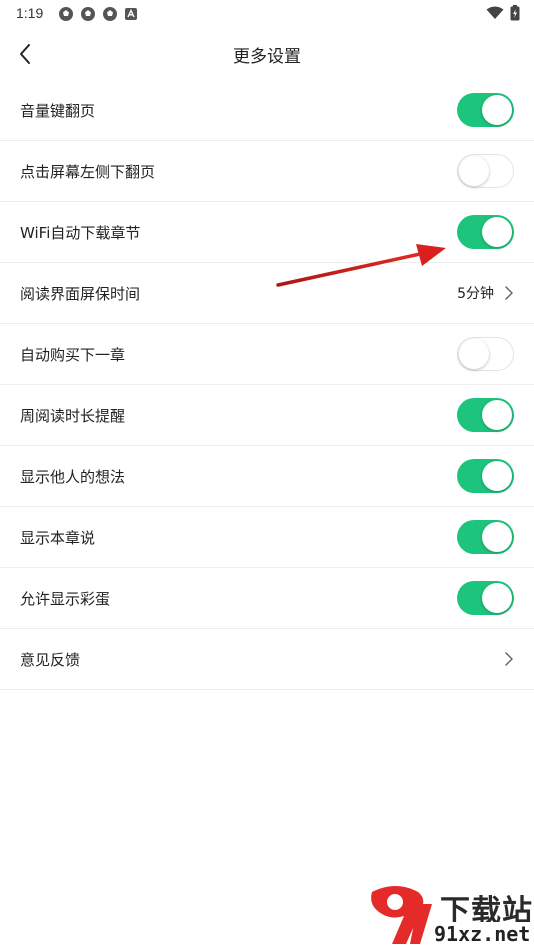 The height and width of the screenshot is (950, 534). I want to click on wifi-auto-download-toggle, so click(485, 232).